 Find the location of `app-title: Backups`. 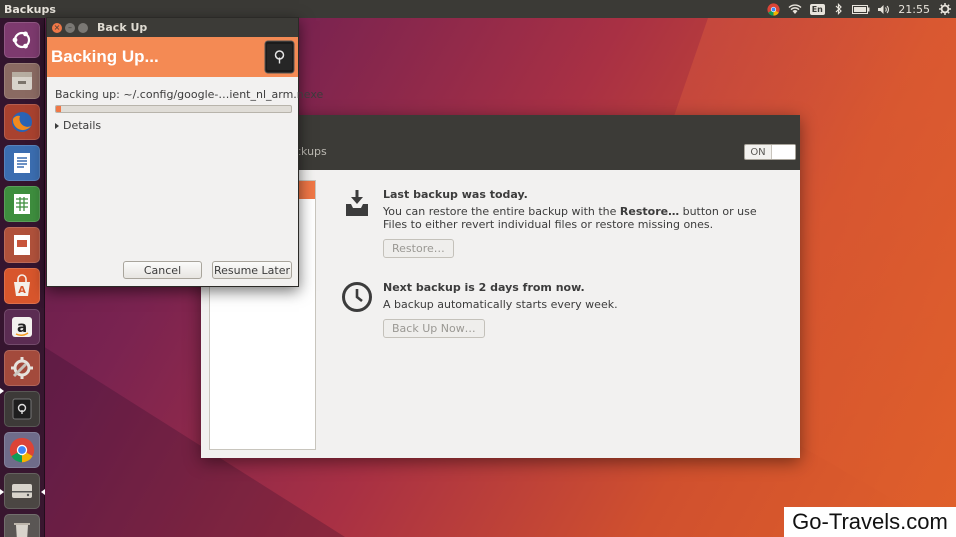

app-title: Backups is located at coordinates (30, 9).